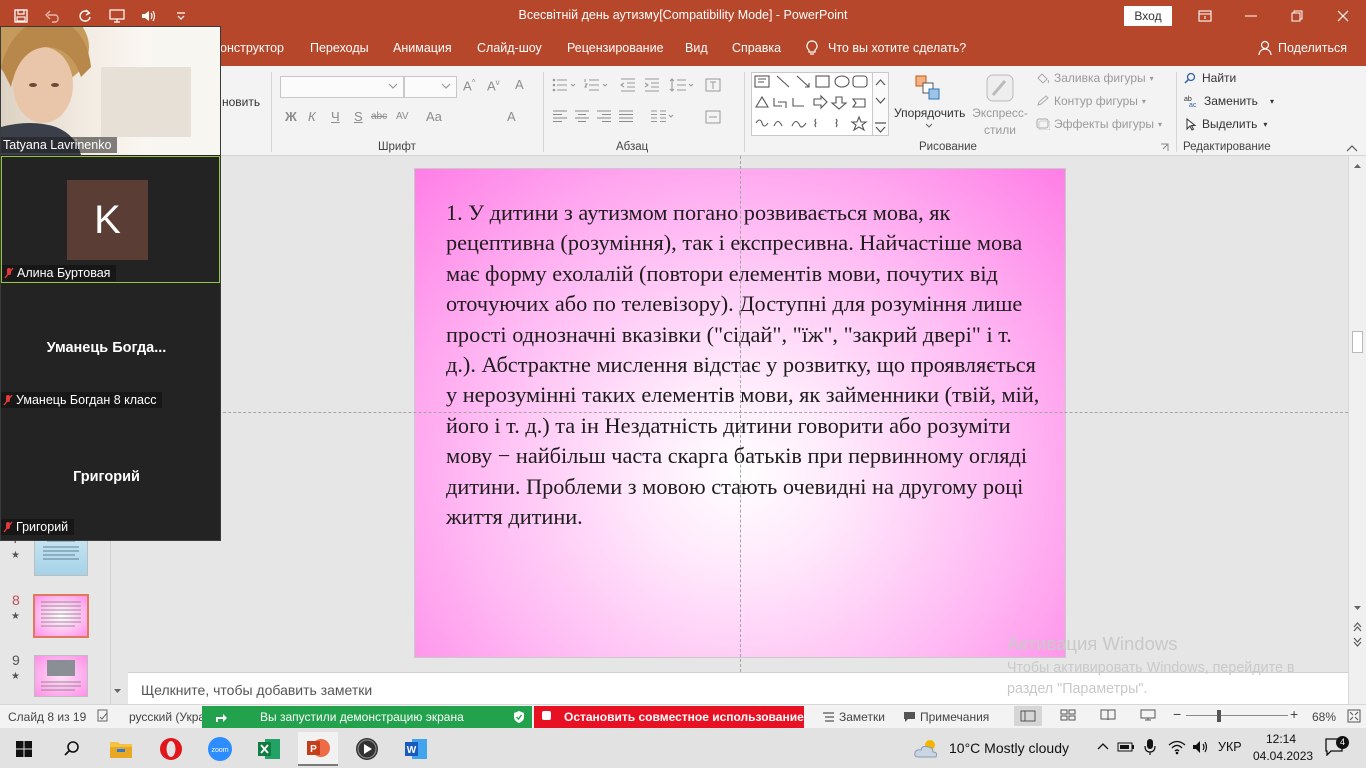 Image resolution: width=1366 pixels, height=768 pixels. What do you see at coordinates (927, 748) in the screenshot?
I see `weather-cloud-icon` at bounding box center [927, 748].